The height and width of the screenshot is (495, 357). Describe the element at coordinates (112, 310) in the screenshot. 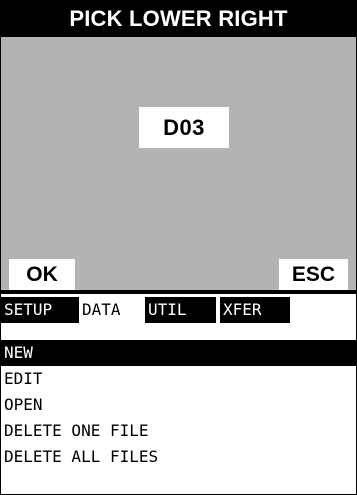

I see `tab-data: DATA` at that location.